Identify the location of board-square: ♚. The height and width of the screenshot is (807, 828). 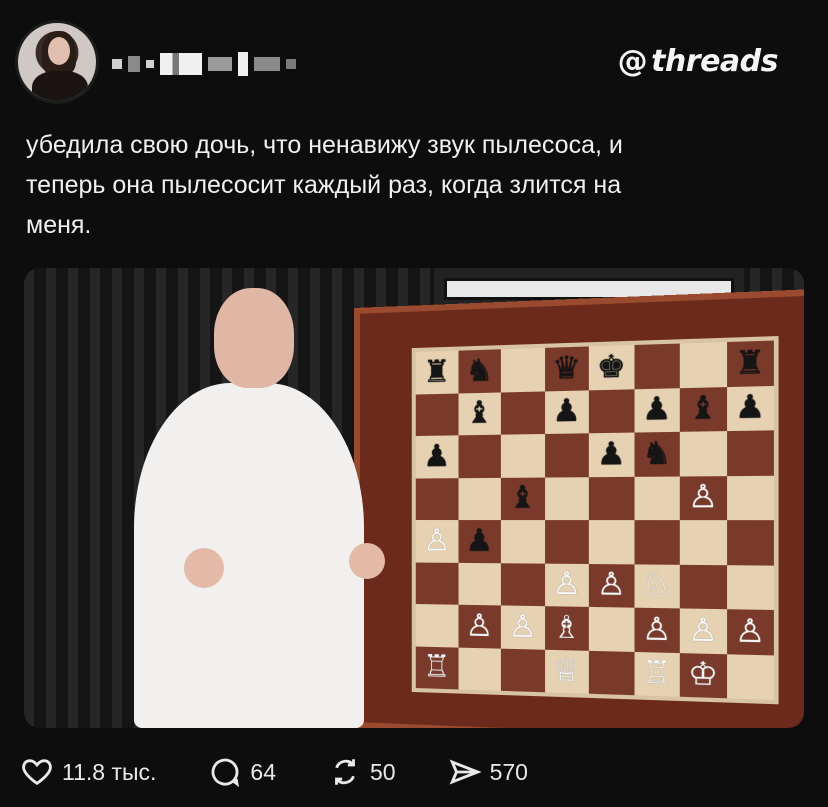
(611, 367).